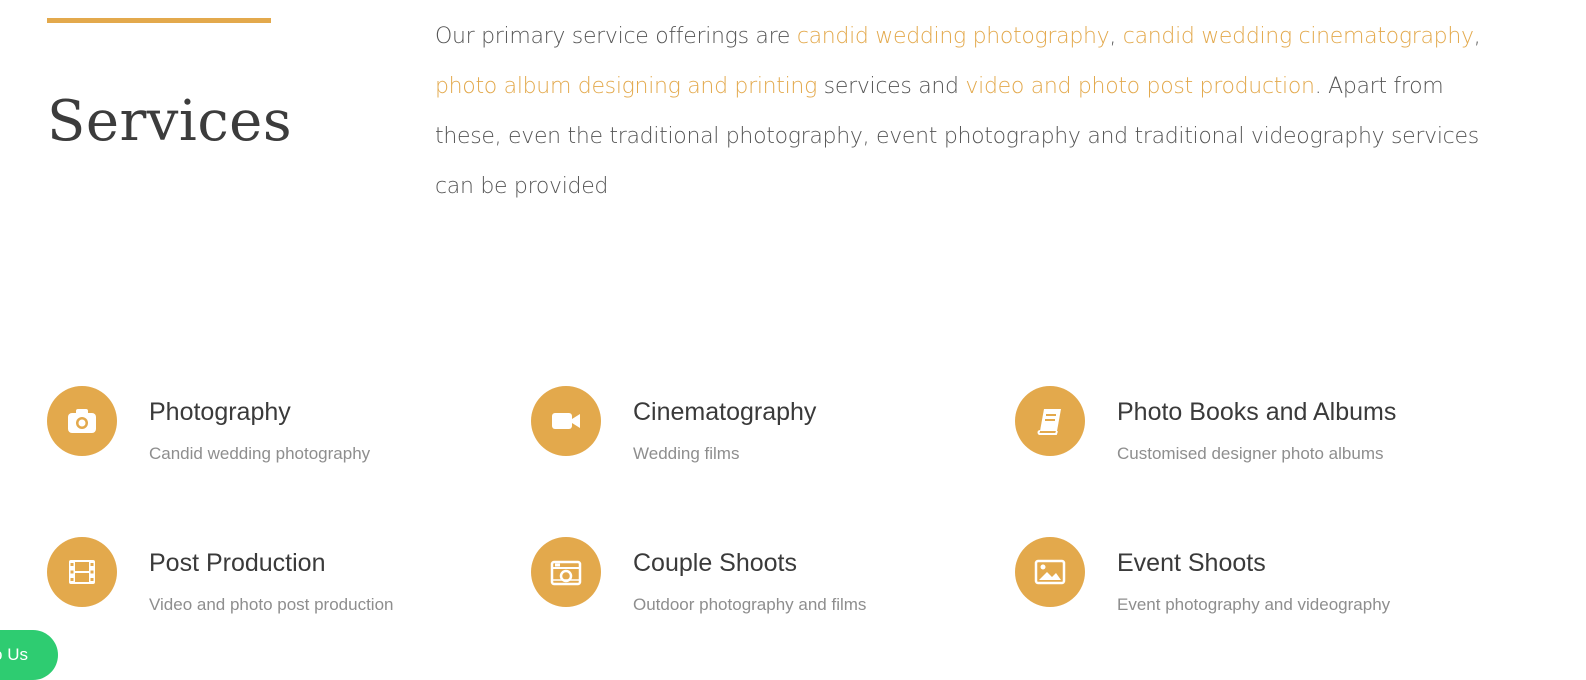 Image resolution: width=1586 pixels, height=680 pixels. Describe the element at coordinates (170, 121) in the screenshot. I see `section-title: Services` at that location.